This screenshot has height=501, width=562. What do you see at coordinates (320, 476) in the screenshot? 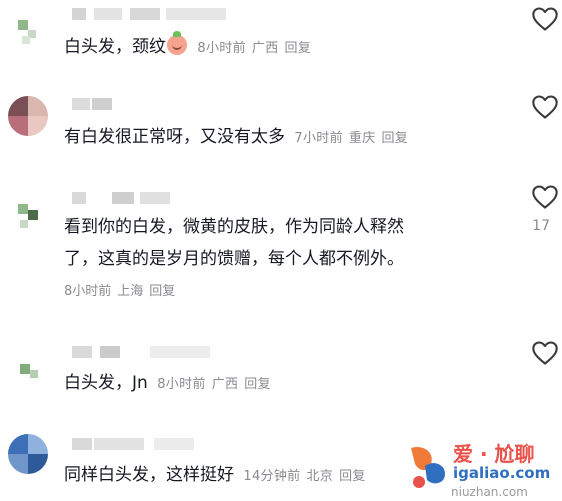
I see `comment-location: 北京` at bounding box center [320, 476].